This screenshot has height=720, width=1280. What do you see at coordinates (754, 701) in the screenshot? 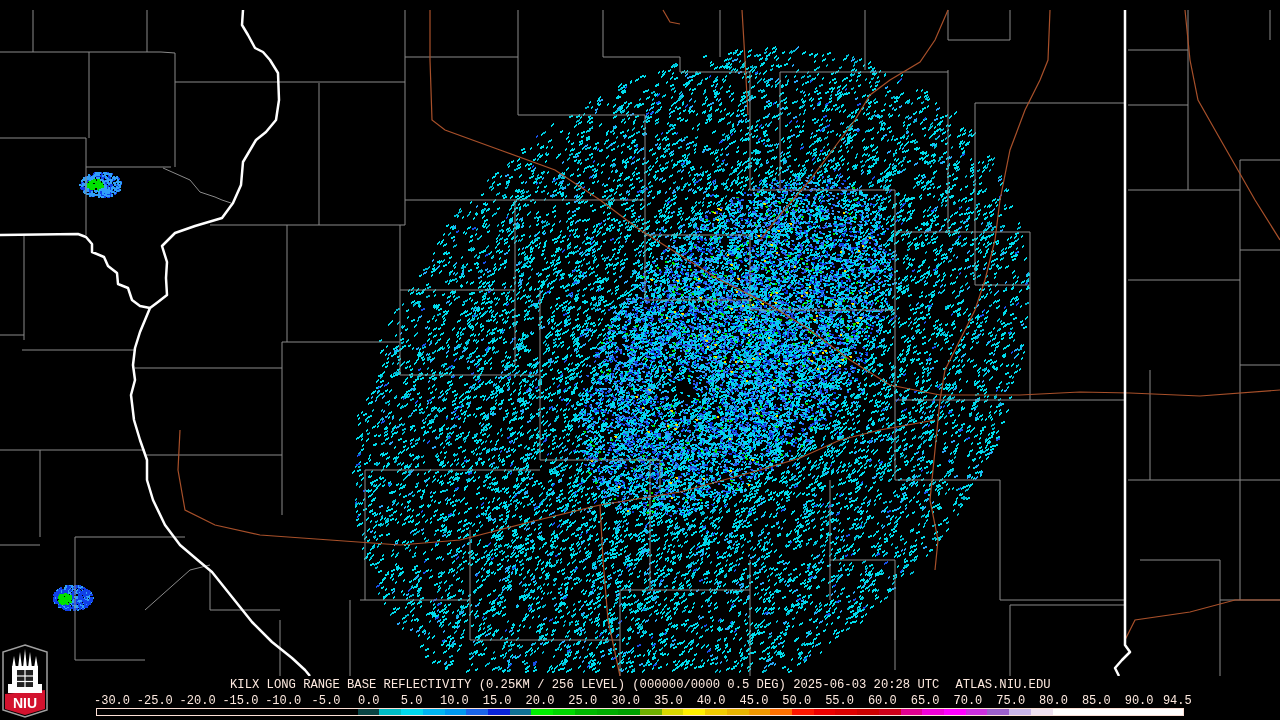
I see `scale-label: 45.0` at bounding box center [754, 701].